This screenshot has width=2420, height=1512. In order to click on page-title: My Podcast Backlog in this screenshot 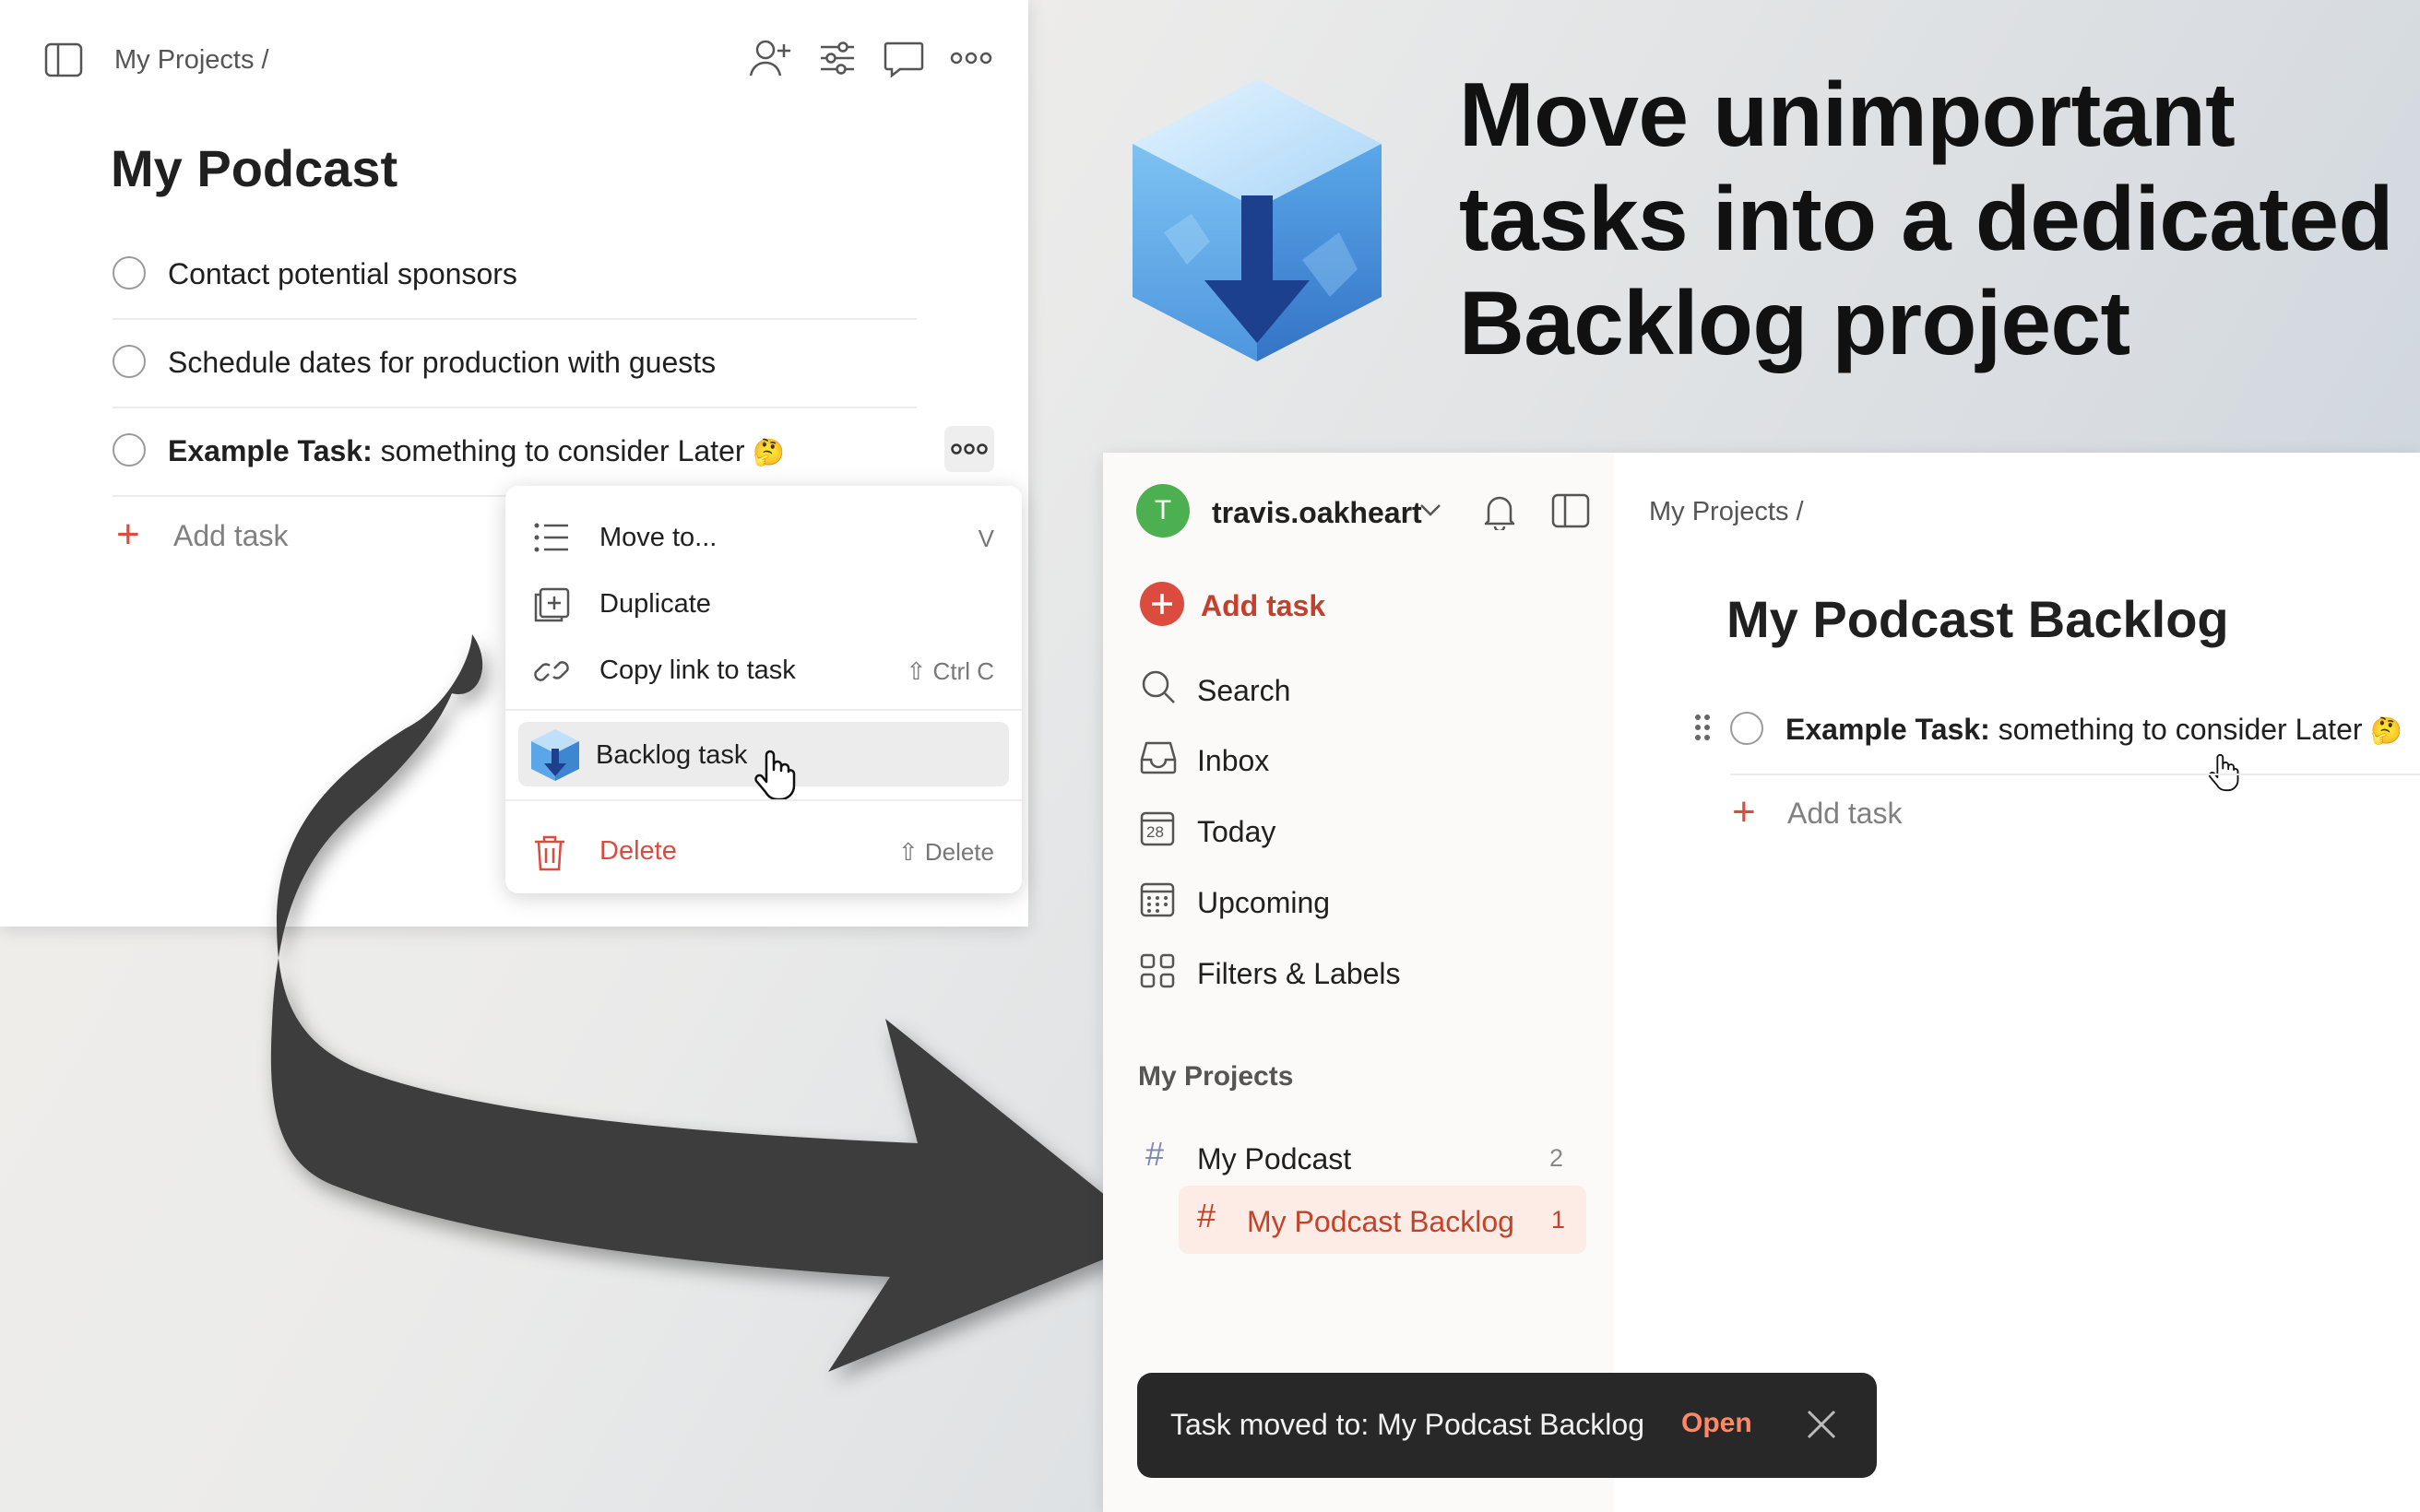, I will do `click(1977, 619)`.